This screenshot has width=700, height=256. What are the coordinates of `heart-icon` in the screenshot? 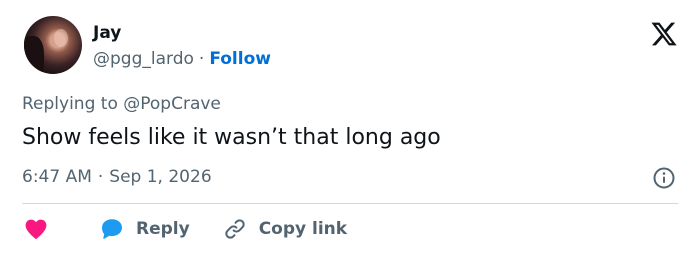 It's located at (36, 229).